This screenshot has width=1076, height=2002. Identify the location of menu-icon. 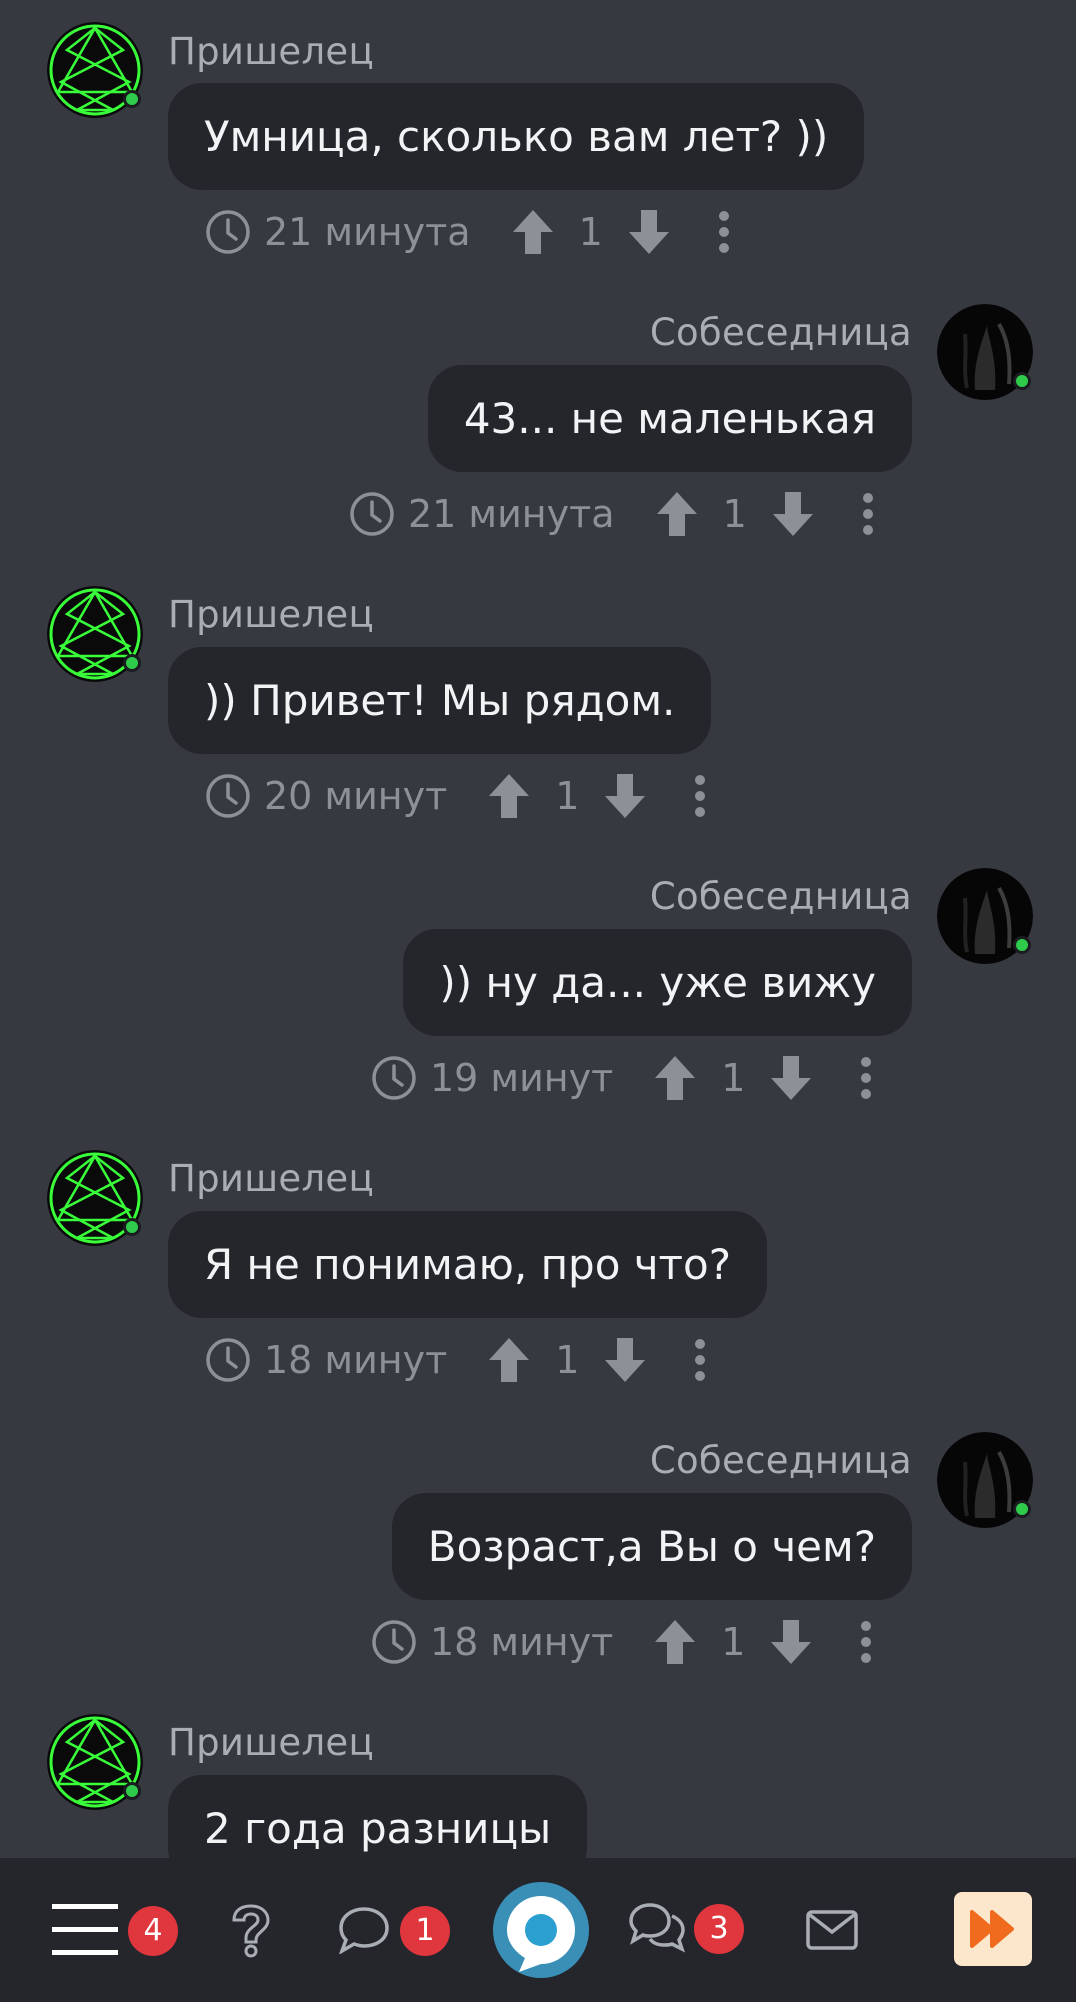
(85, 1929).